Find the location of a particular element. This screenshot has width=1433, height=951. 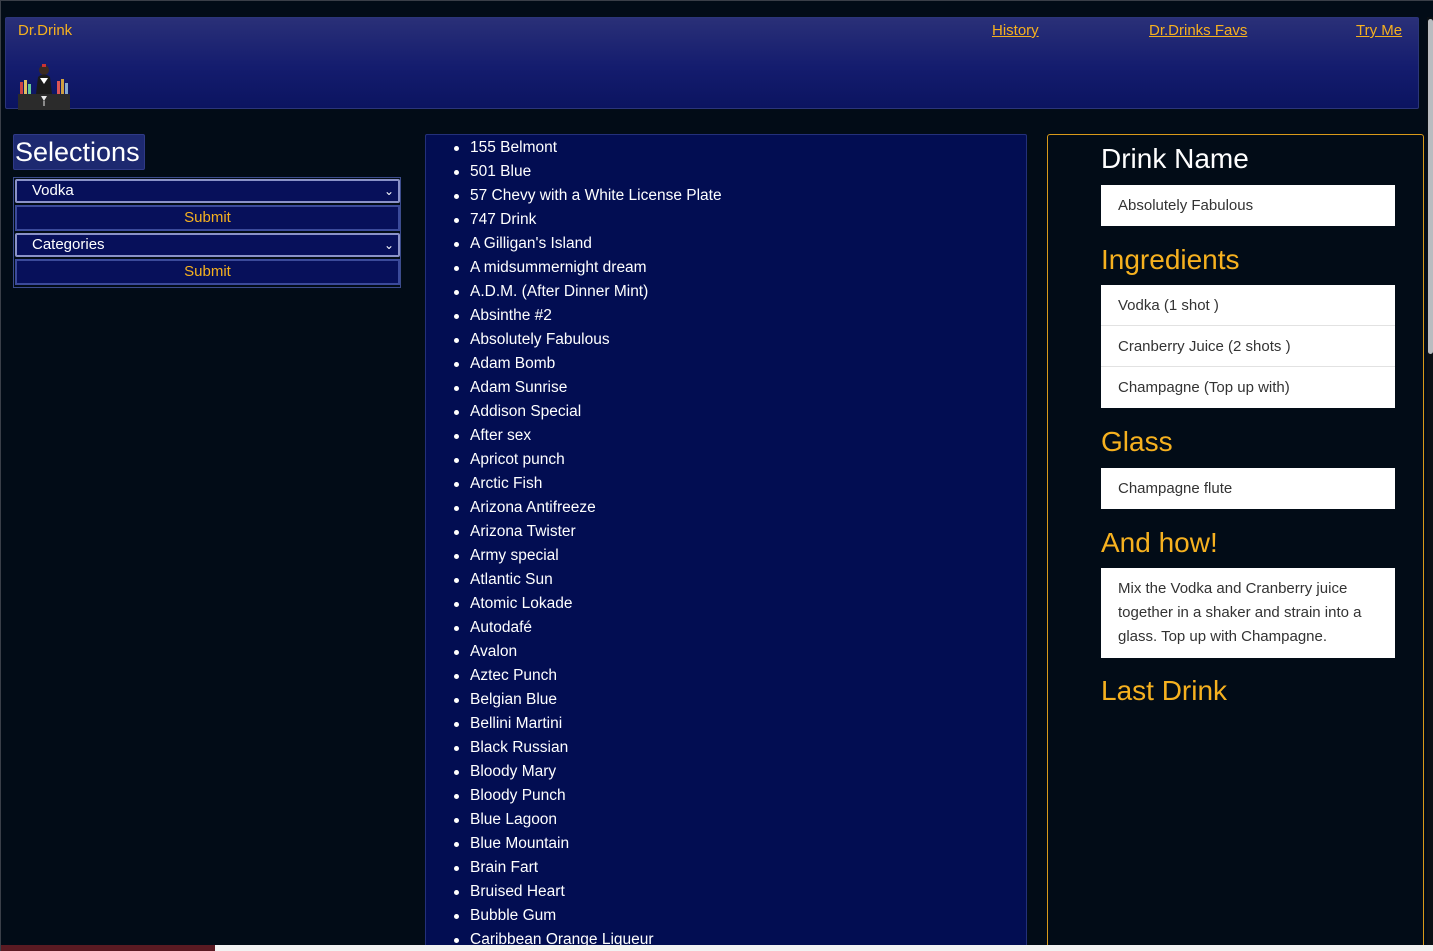

drink-list-item: Blue Lagoon is located at coordinates (574, 821).